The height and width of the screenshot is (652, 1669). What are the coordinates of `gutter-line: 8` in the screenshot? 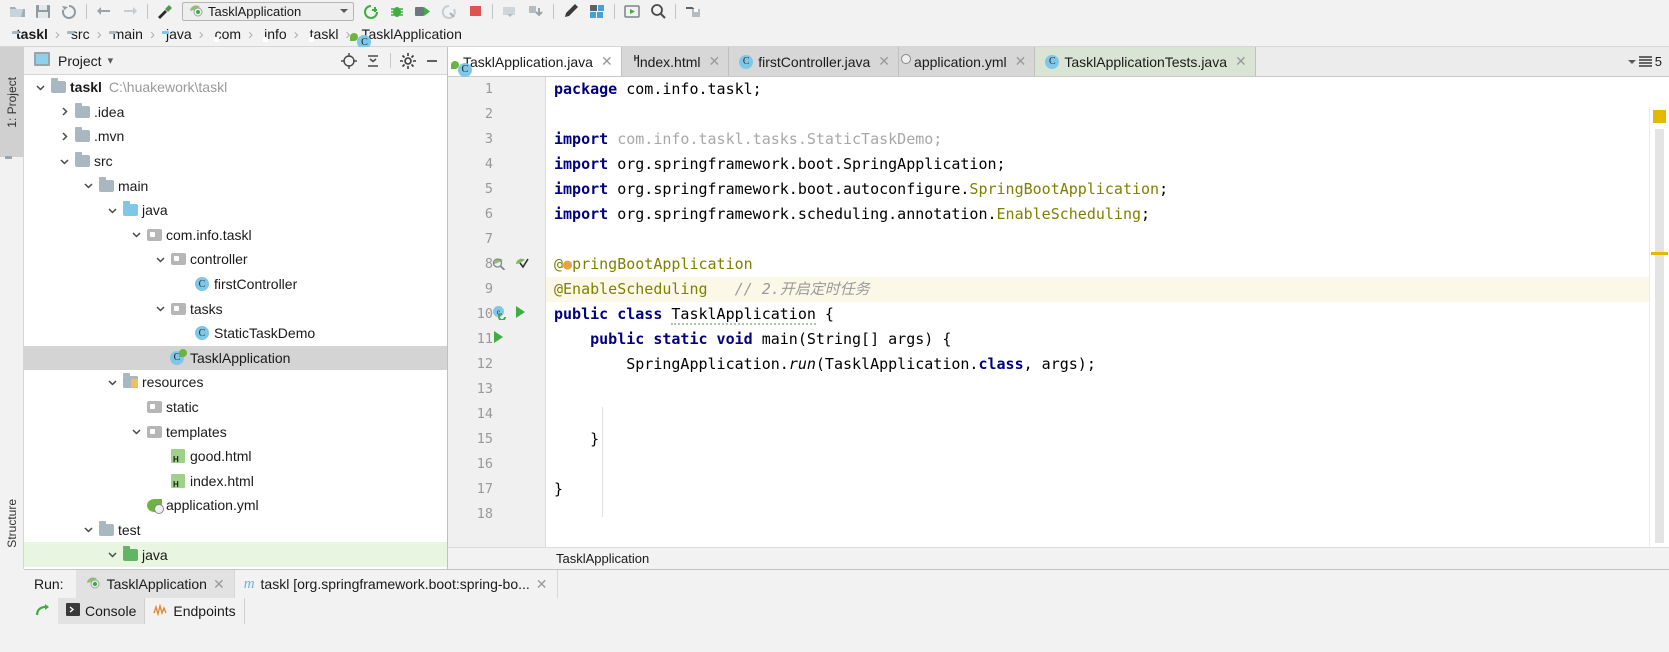 It's located at (496, 264).